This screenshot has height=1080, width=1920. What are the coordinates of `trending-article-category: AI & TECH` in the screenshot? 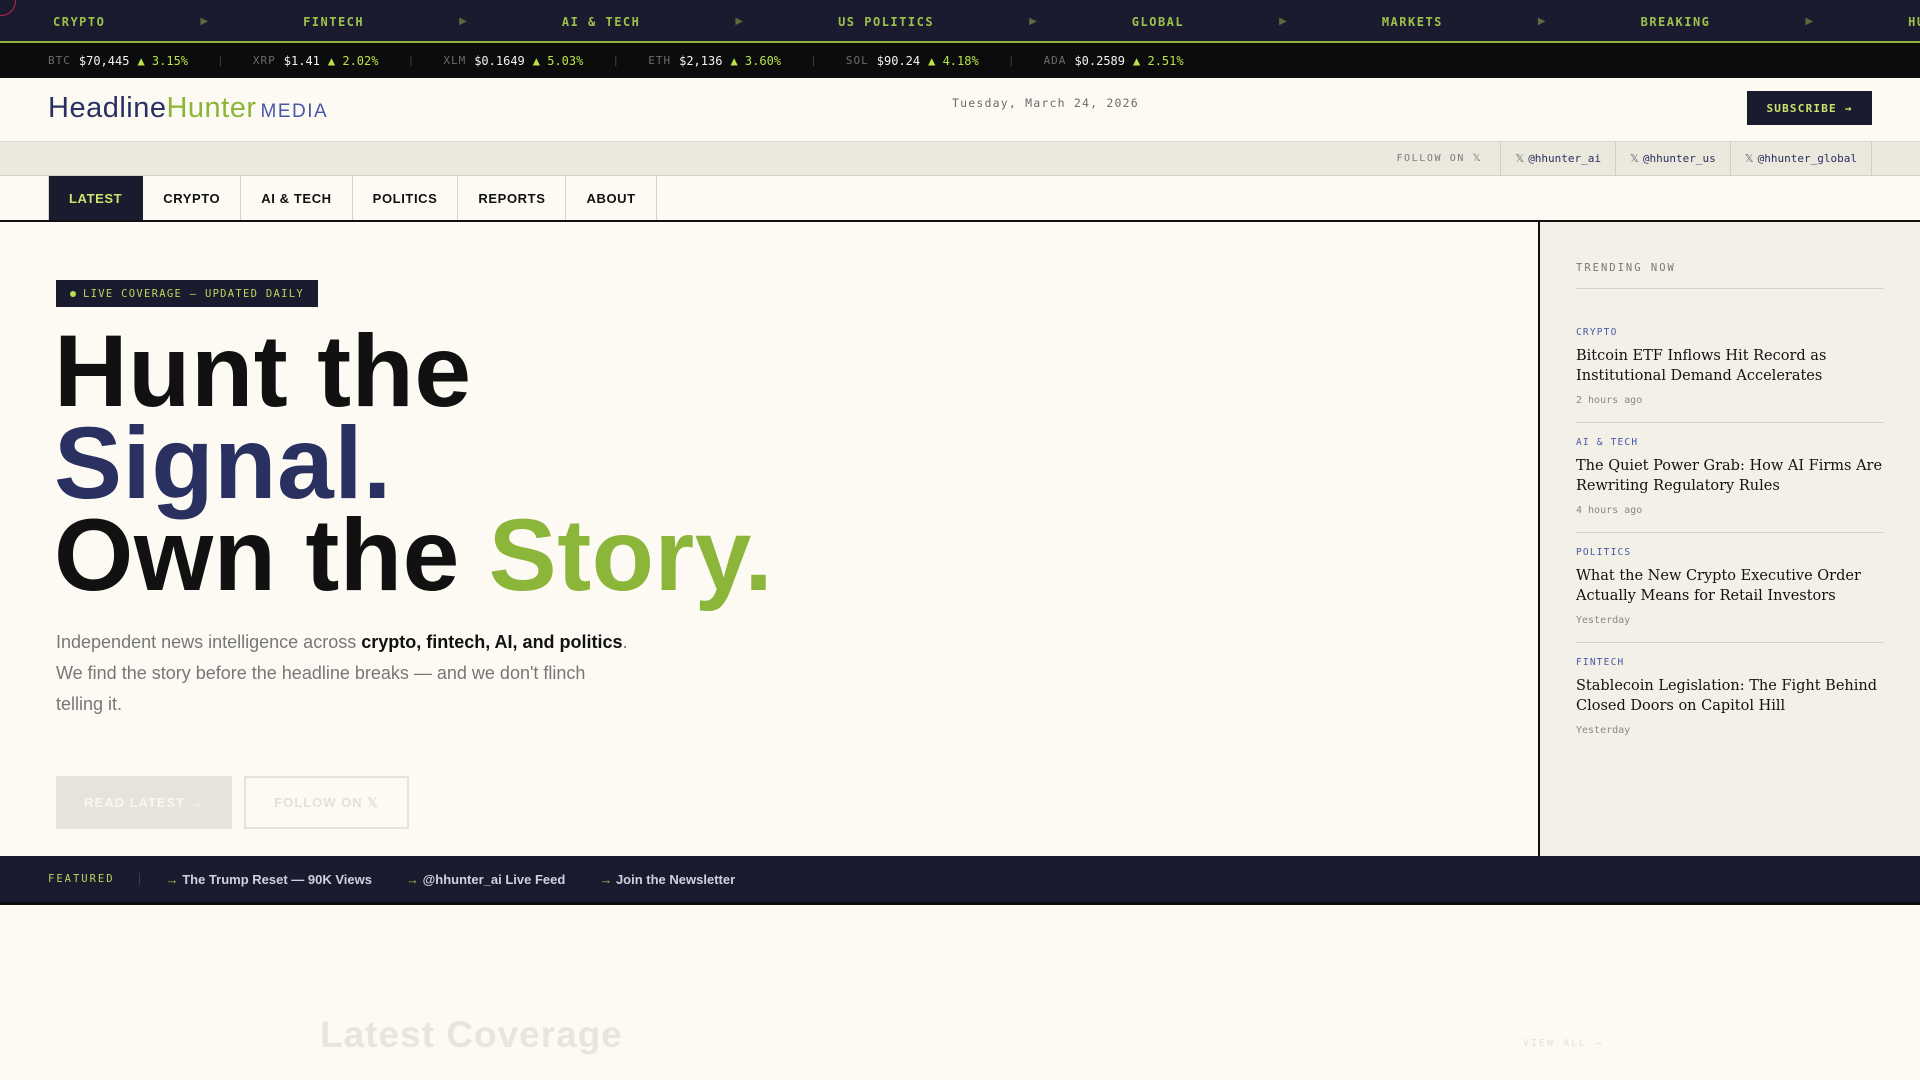 It's located at (1607, 442).